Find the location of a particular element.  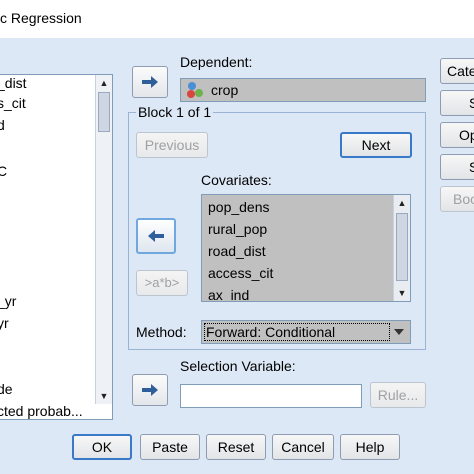

help-button: Help is located at coordinates (370, 447).